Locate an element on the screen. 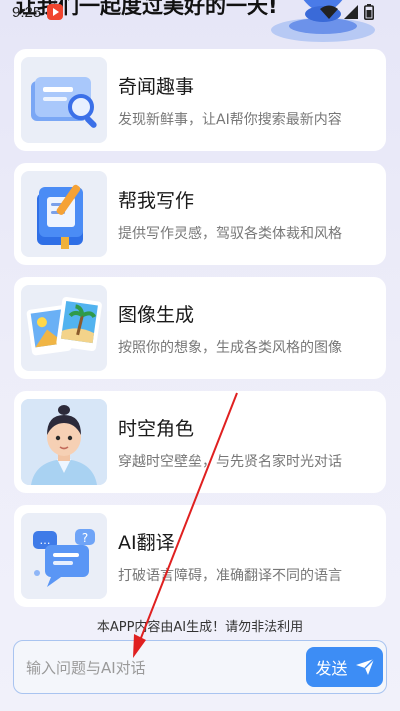 Image resolution: width=400 pixels, height=711 pixels. card-title: 帮我写作 is located at coordinates (156, 200).